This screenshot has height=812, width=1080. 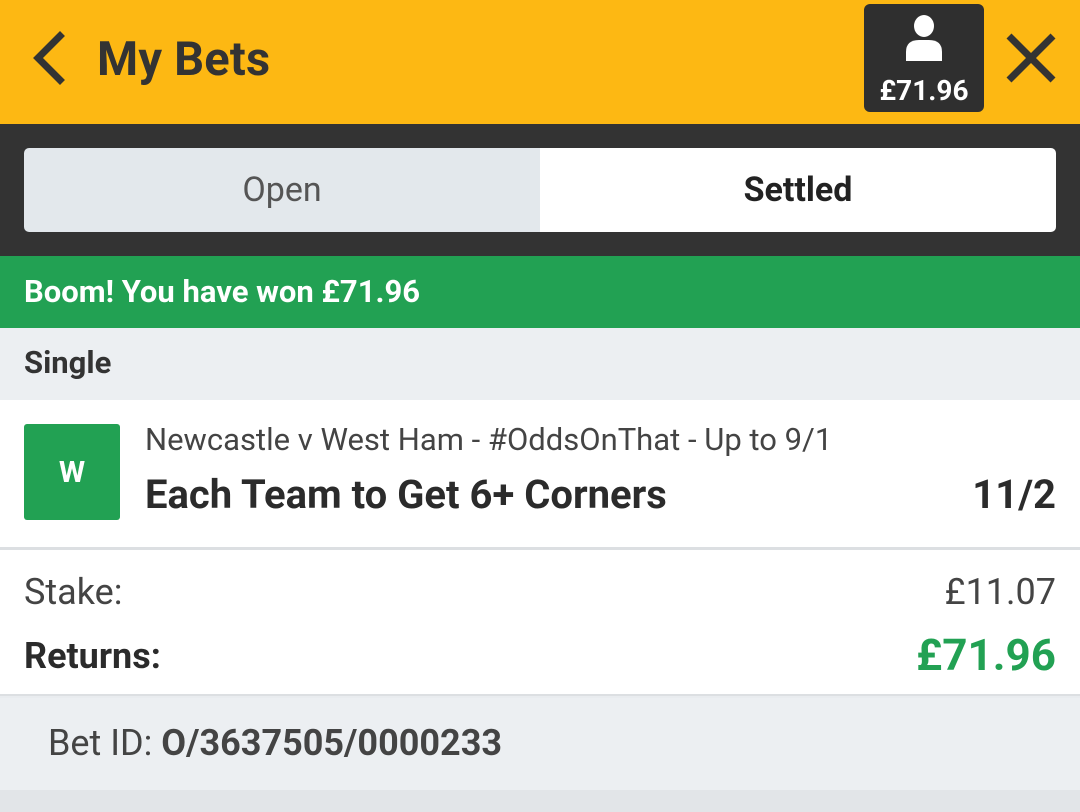 I want to click on close-button, so click(x=1031, y=58).